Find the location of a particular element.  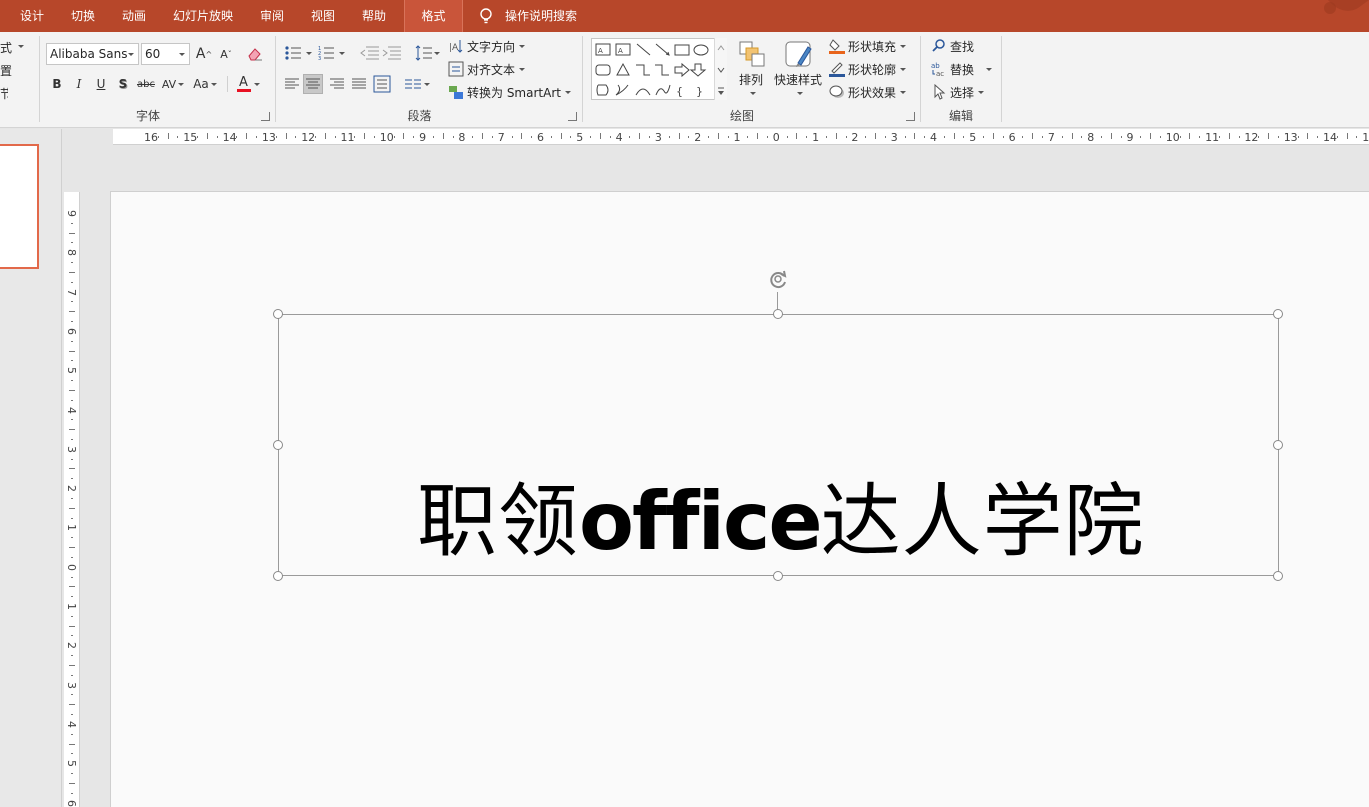

ruler-number: 14 is located at coordinates (229, 137).